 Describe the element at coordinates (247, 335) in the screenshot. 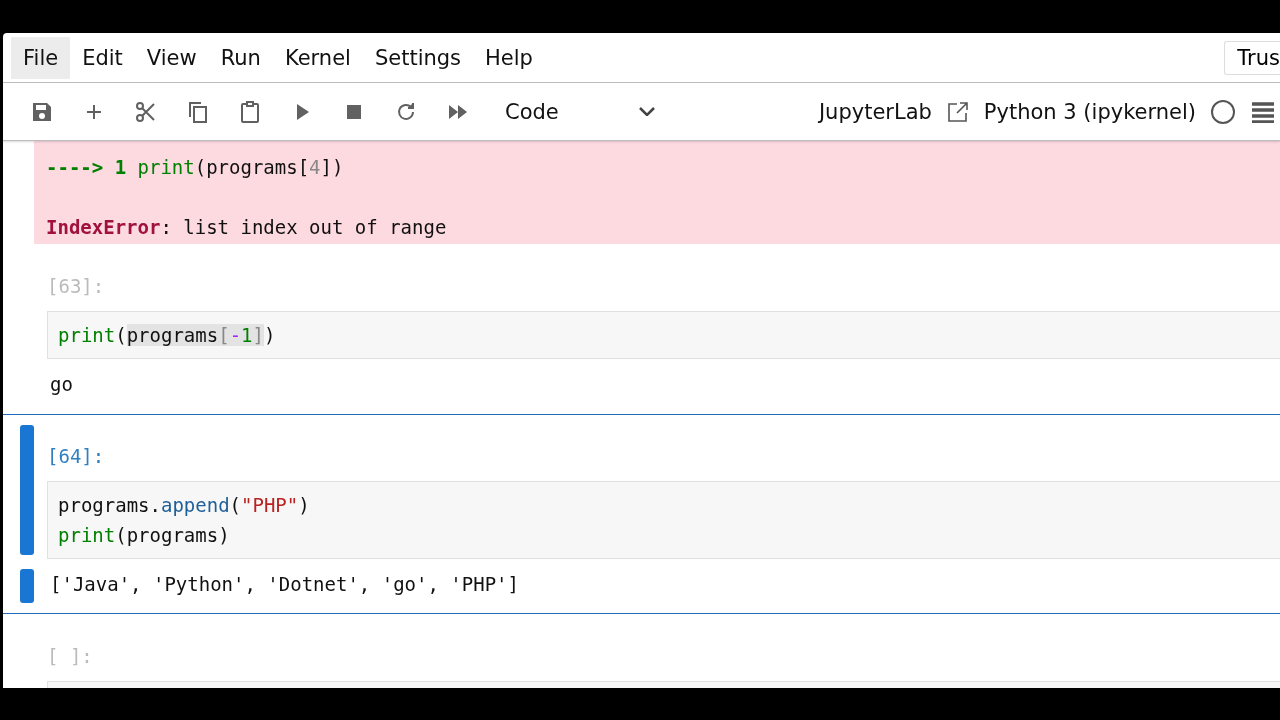

I see `selected-code-text: 1` at that location.